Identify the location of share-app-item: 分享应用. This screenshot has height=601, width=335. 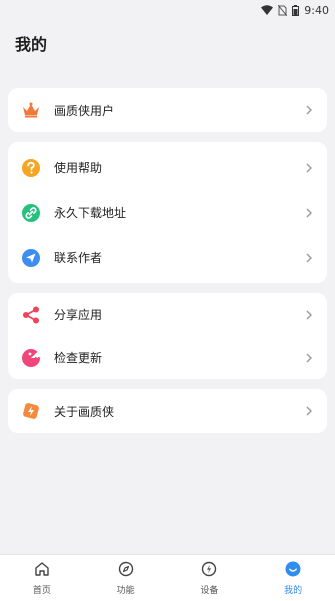
(167, 314).